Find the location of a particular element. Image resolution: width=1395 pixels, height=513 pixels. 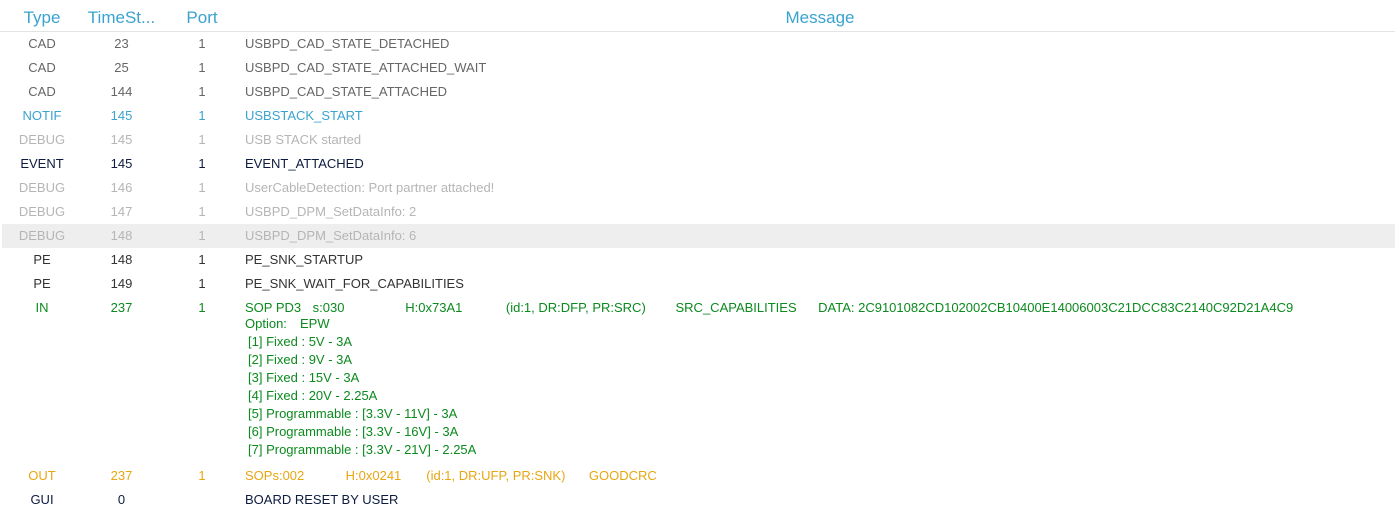

cell-message: USBPD_DPM_SetDataInfo: 2 is located at coordinates (331, 211).